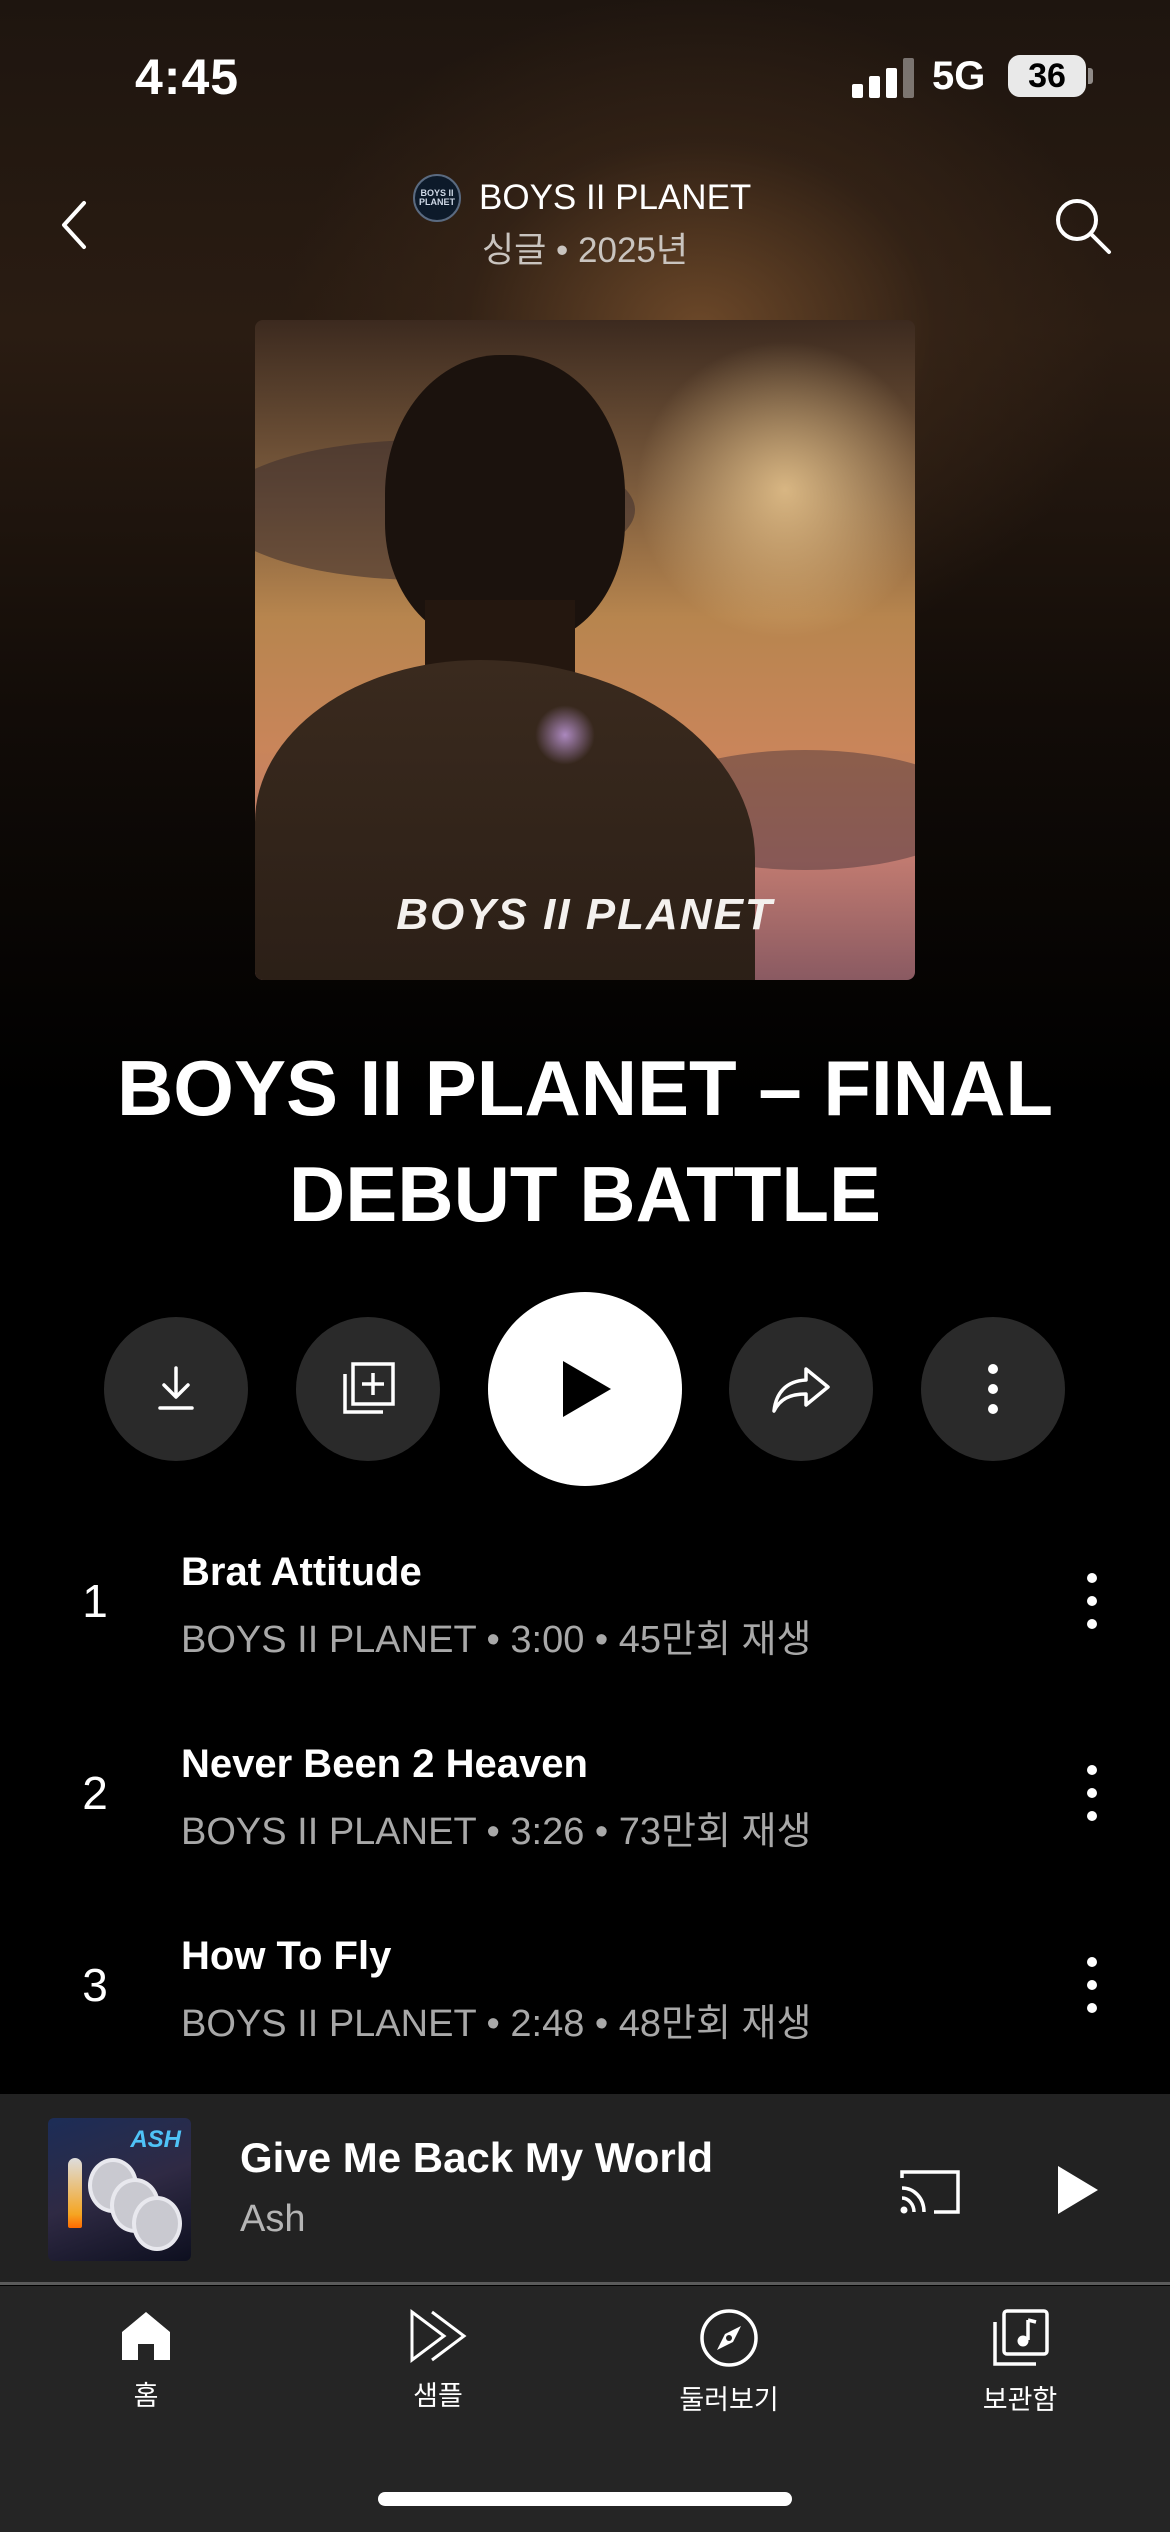 This screenshot has width=1170, height=2532. What do you see at coordinates (119, 2189) in the screenshot?
I see `now-playing-thumbnail: ASH` at bounding box center [119, 2189].